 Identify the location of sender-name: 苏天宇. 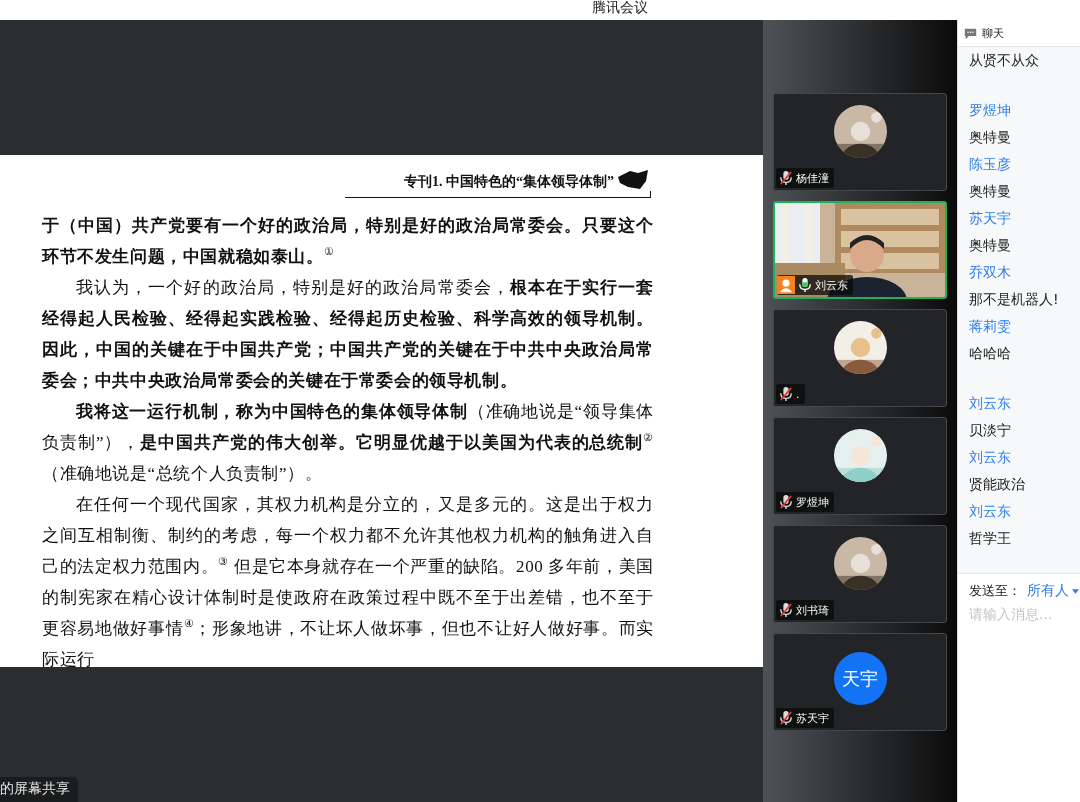
(990, 218).